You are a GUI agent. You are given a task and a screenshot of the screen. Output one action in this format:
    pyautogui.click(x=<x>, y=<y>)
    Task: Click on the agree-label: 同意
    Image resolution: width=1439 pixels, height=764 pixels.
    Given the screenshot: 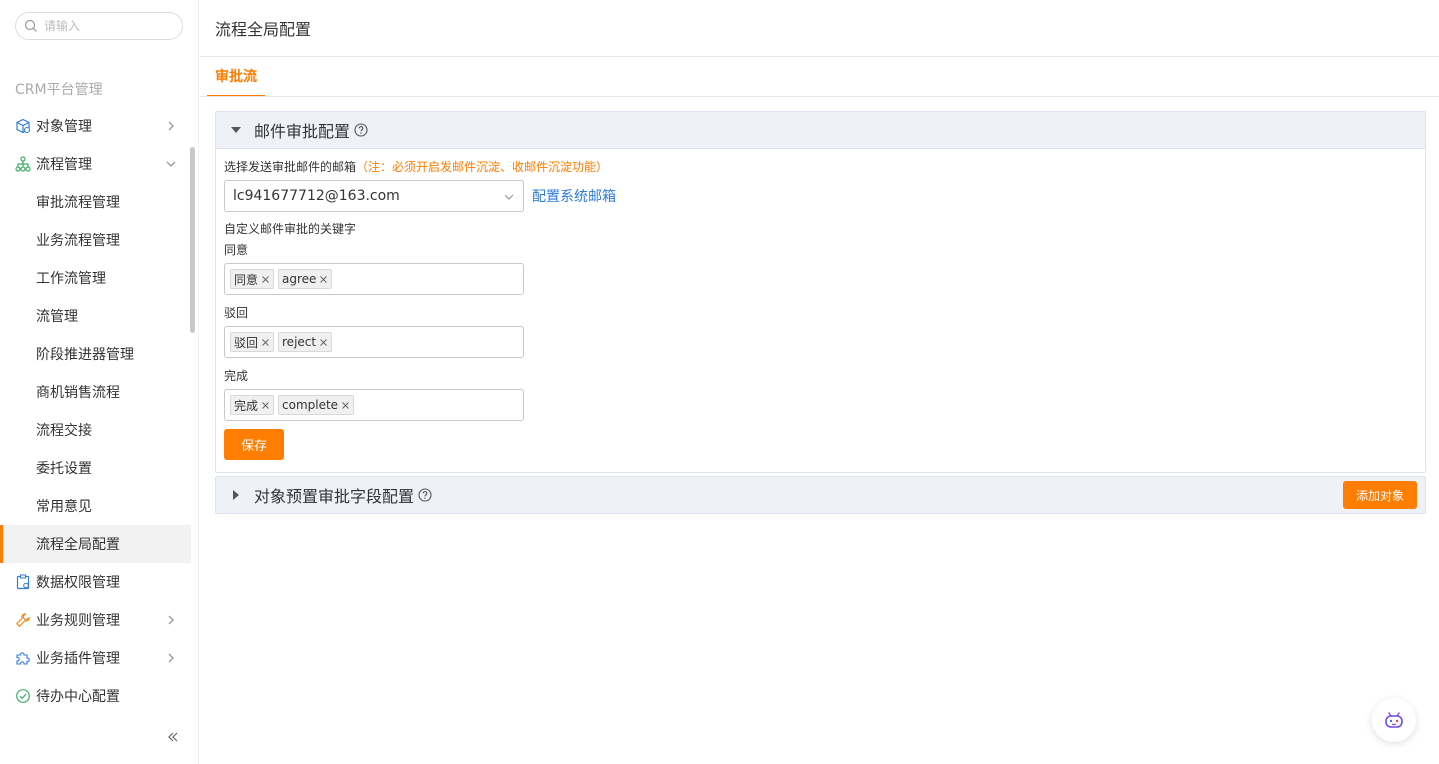 What is the action you would take?
    pyautogui.click(x=236, y=250)
    